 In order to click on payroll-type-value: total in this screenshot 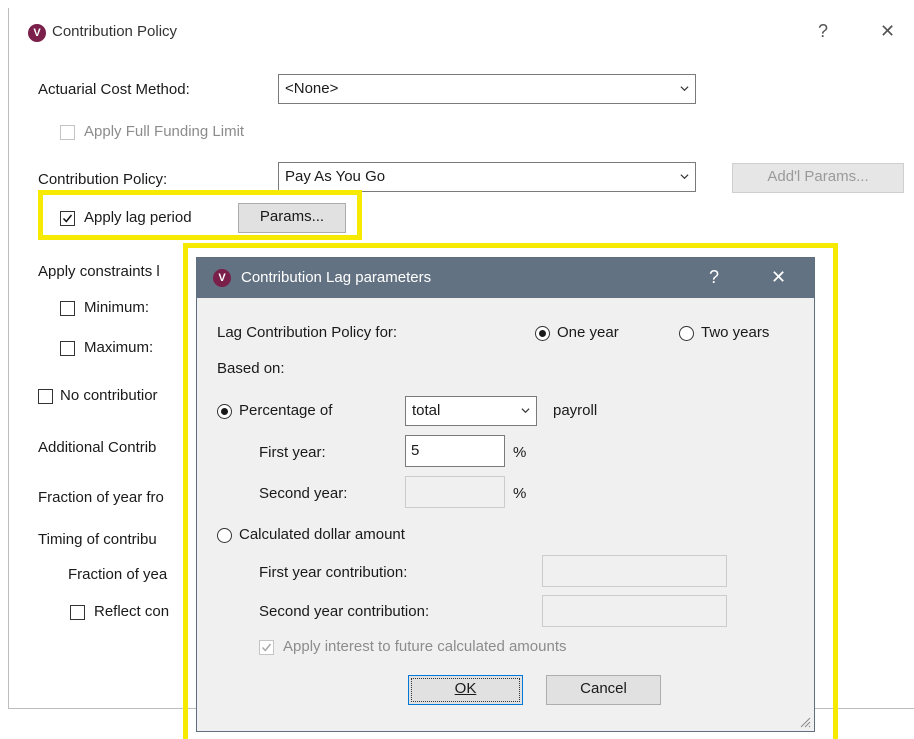, I will do `click(426, 410)`.